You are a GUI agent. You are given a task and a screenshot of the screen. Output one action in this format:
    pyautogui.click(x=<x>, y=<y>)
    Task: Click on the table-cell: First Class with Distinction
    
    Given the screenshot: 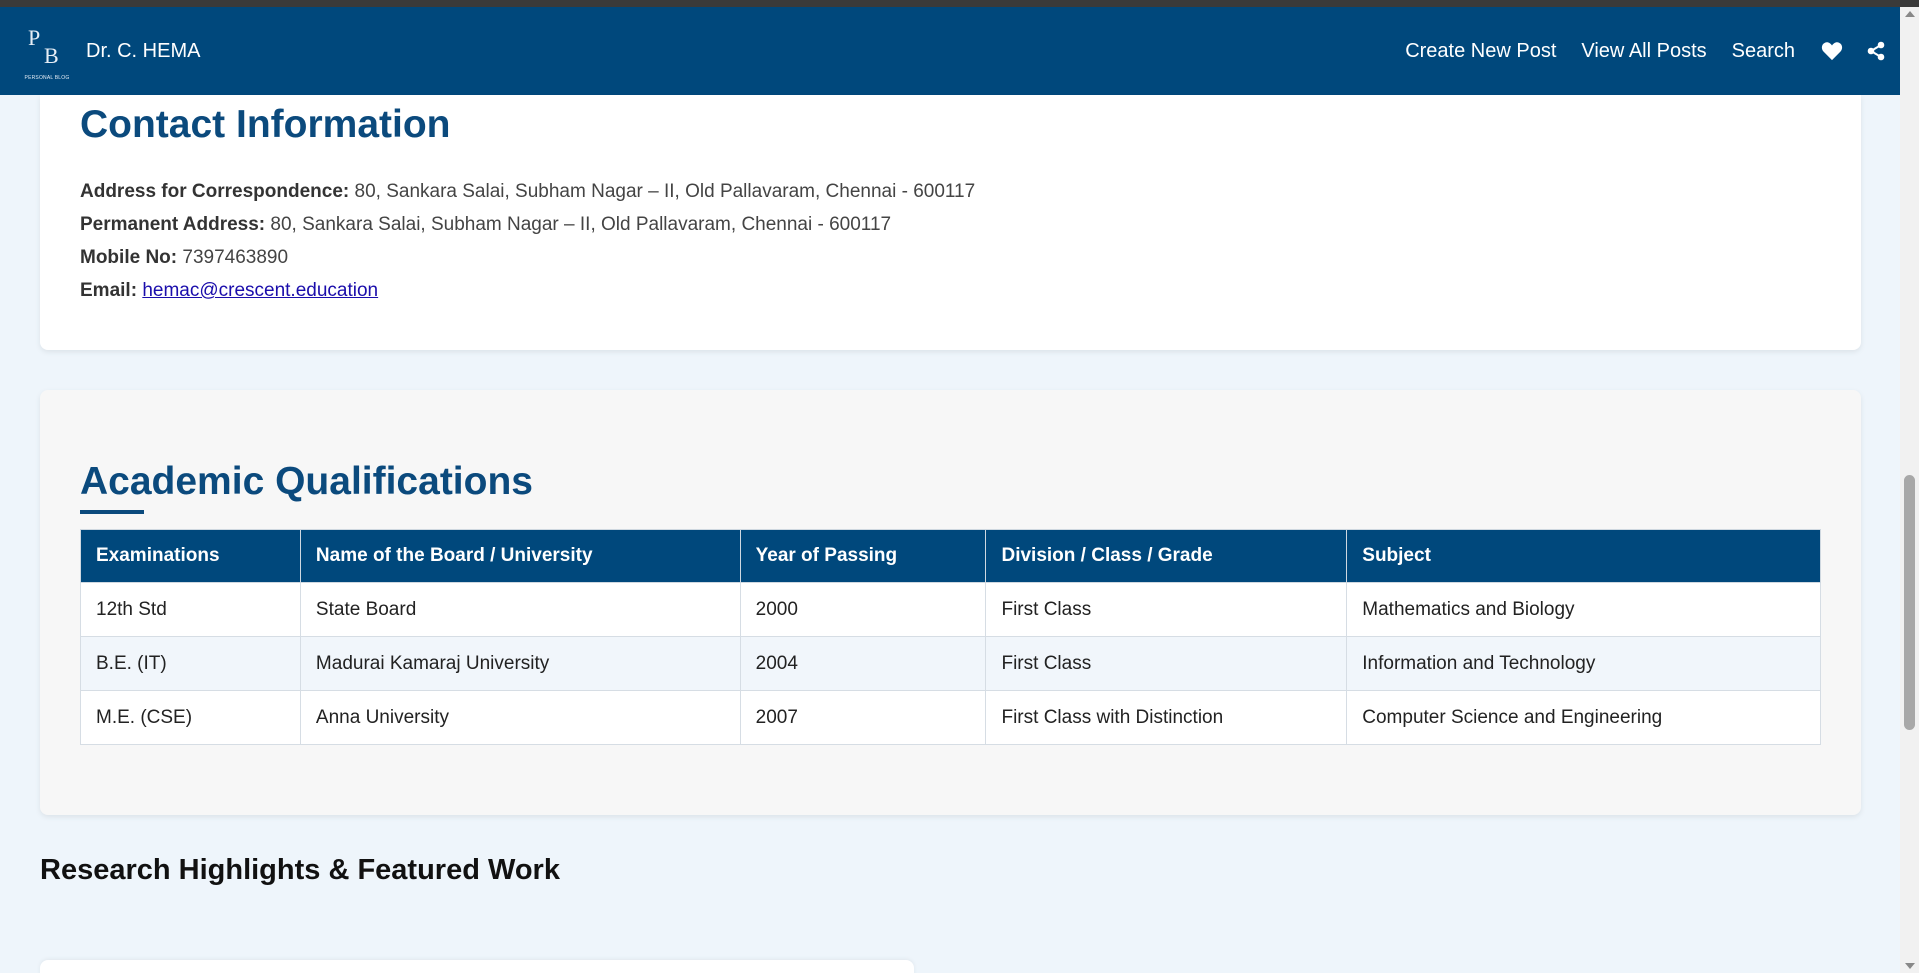 What is the action you would take?
    pyautogui.click(x=1166, y=717)
    